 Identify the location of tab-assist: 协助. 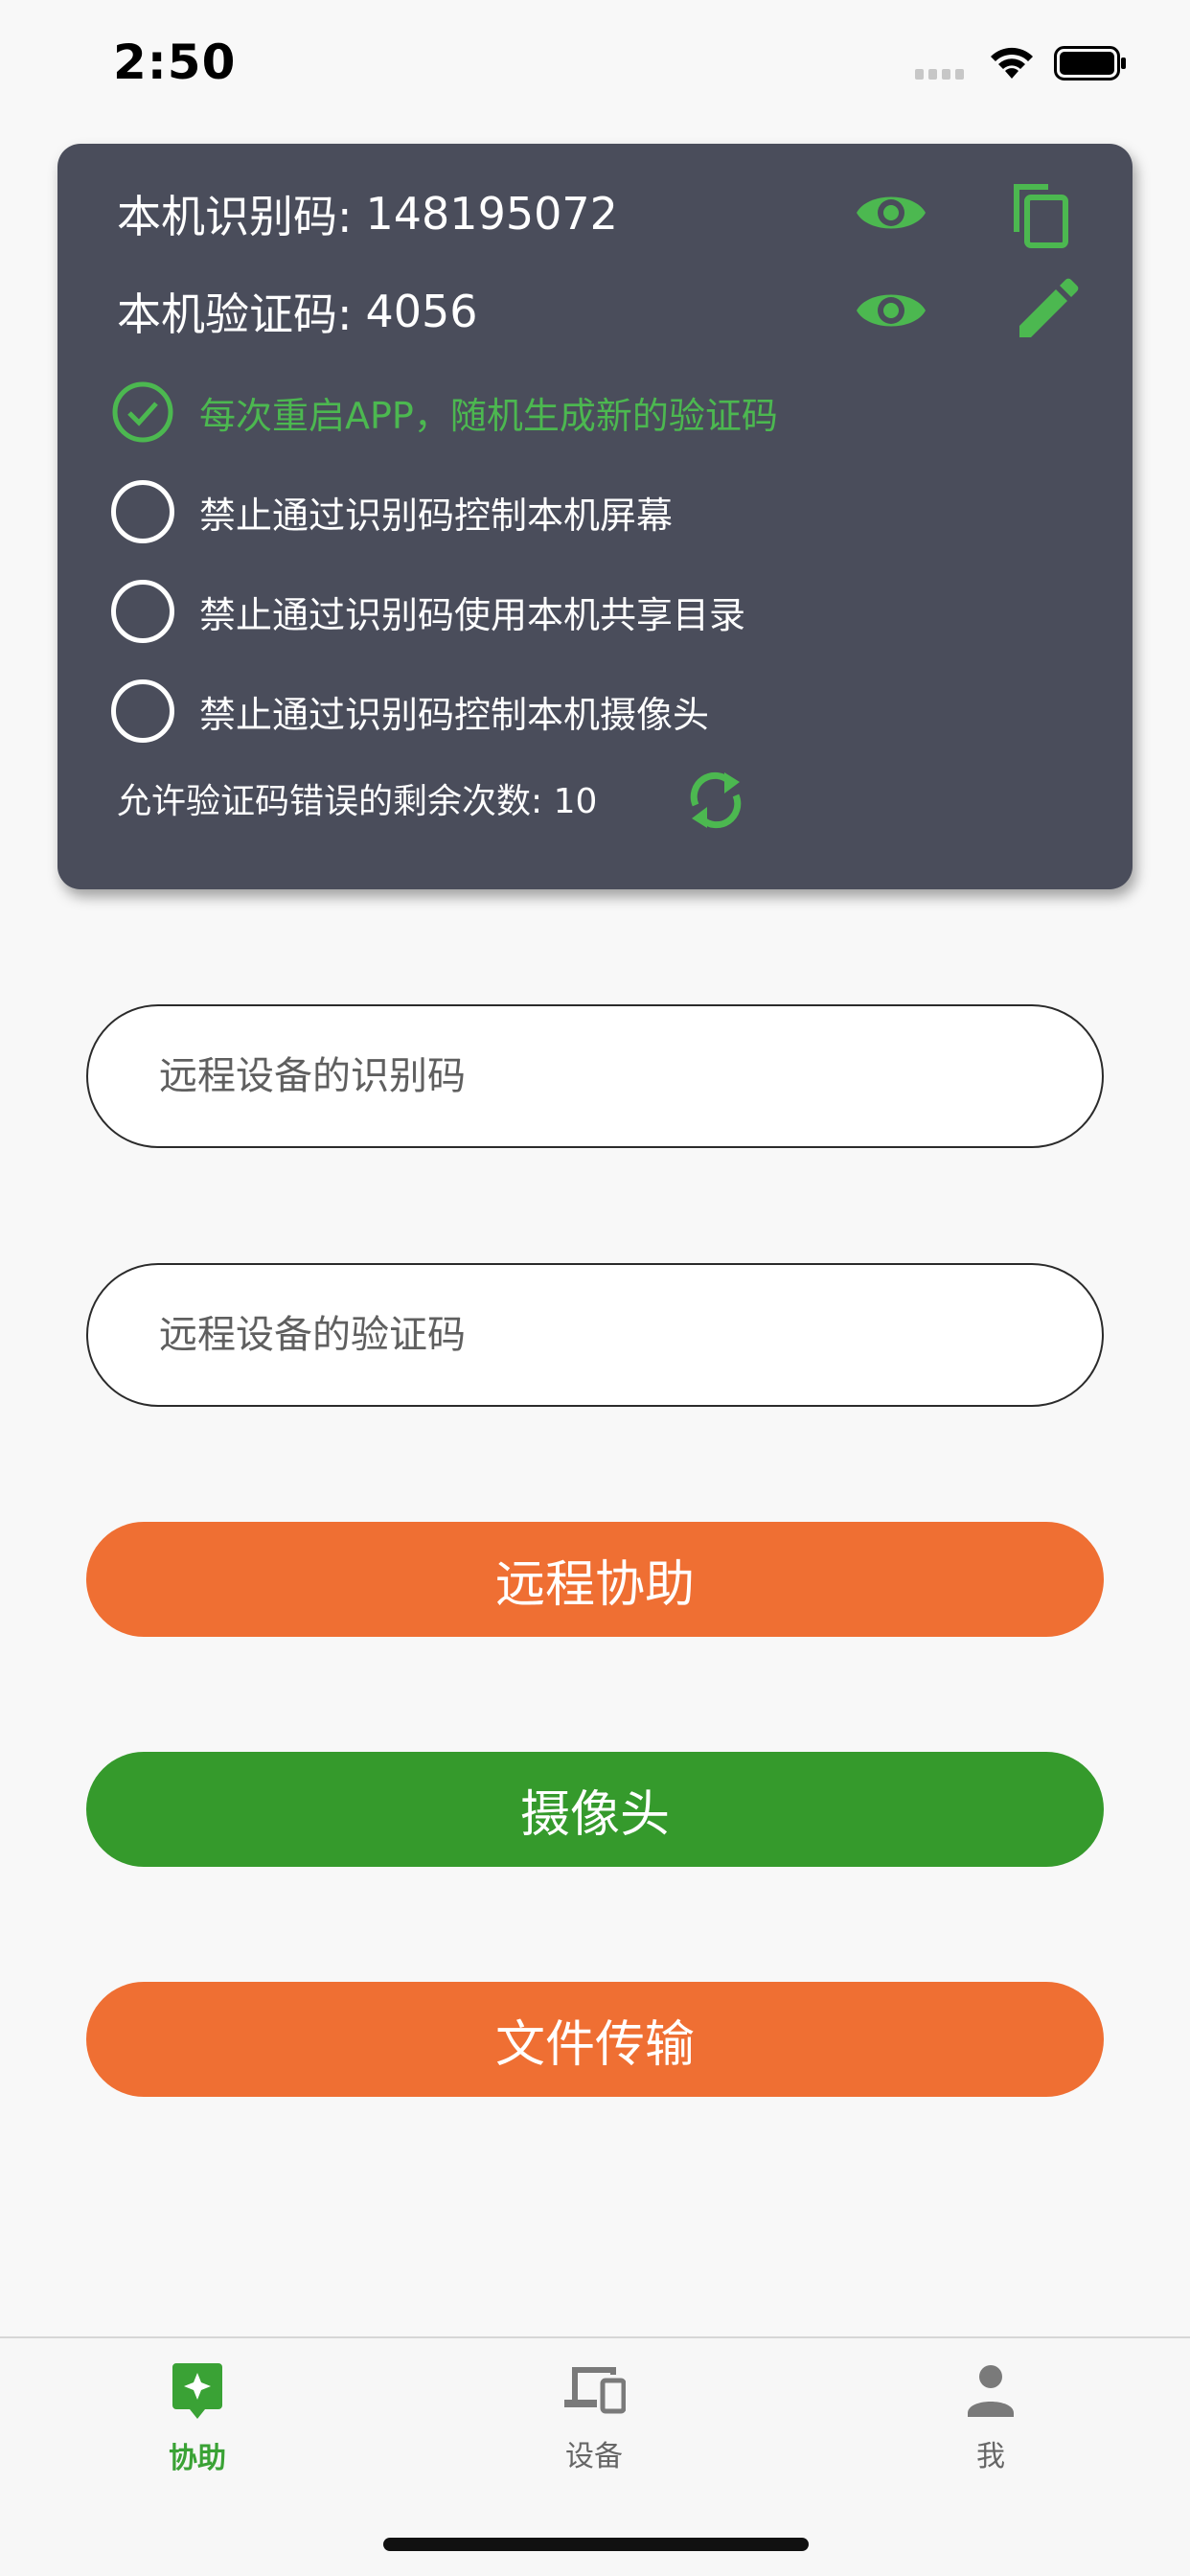
(198, 2418).